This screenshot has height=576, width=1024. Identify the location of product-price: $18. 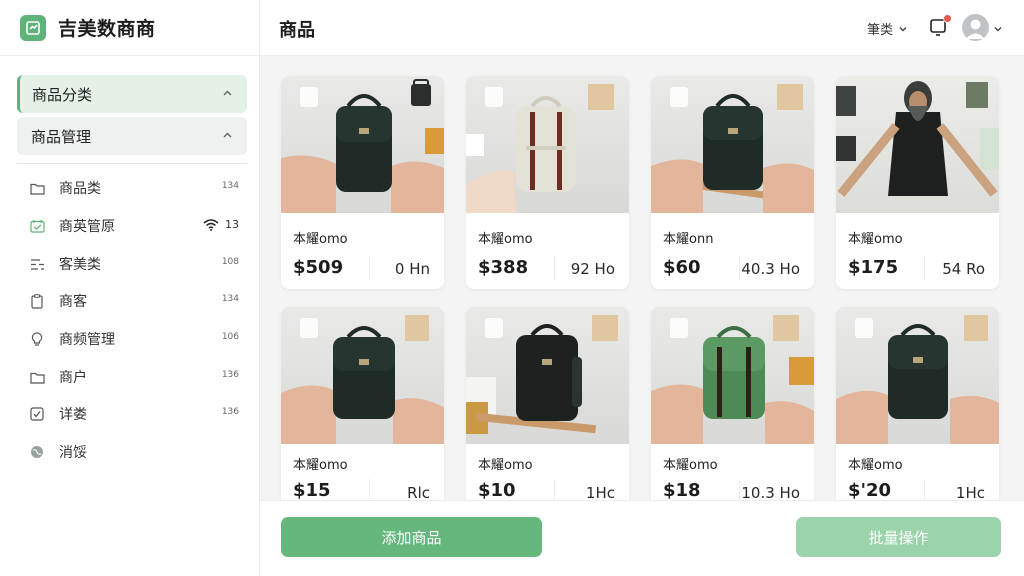
(682, 490).